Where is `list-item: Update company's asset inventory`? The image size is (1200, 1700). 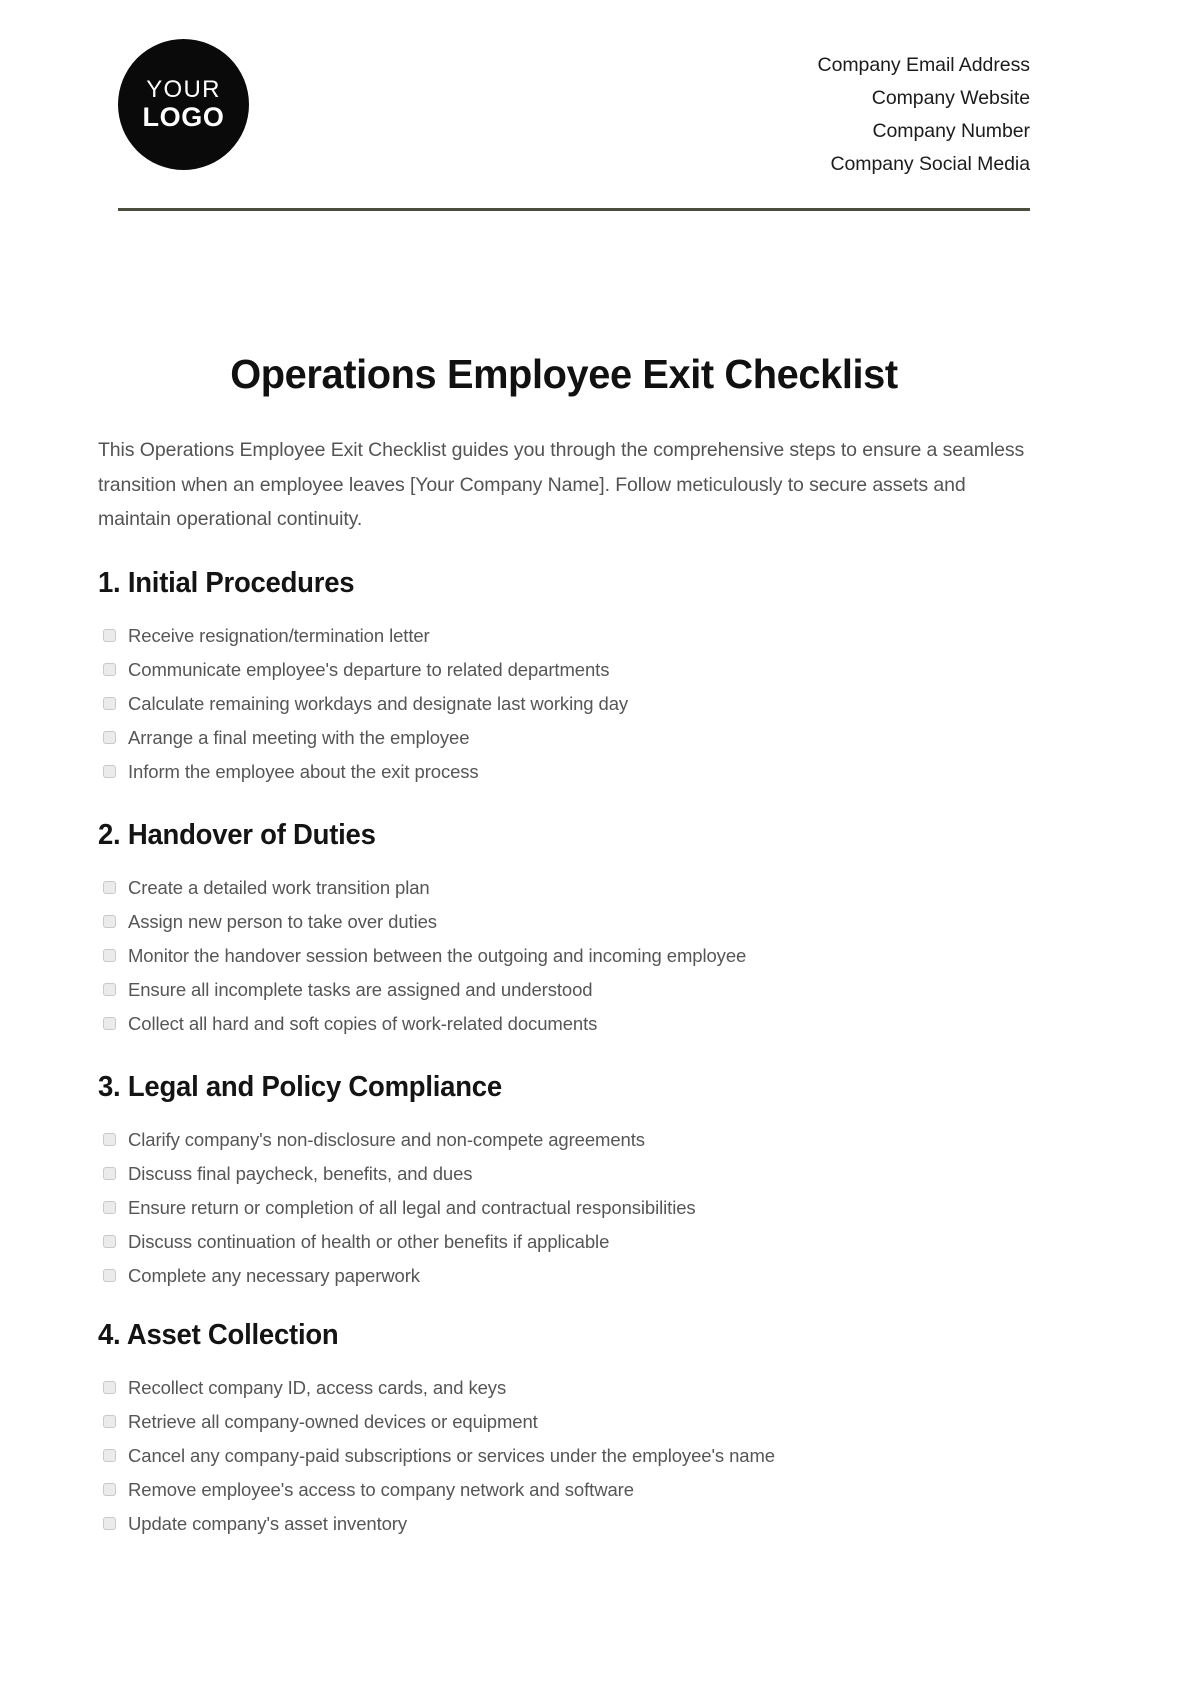
list-item: Update company's asset inventory is located at coordinates (564, 1524).